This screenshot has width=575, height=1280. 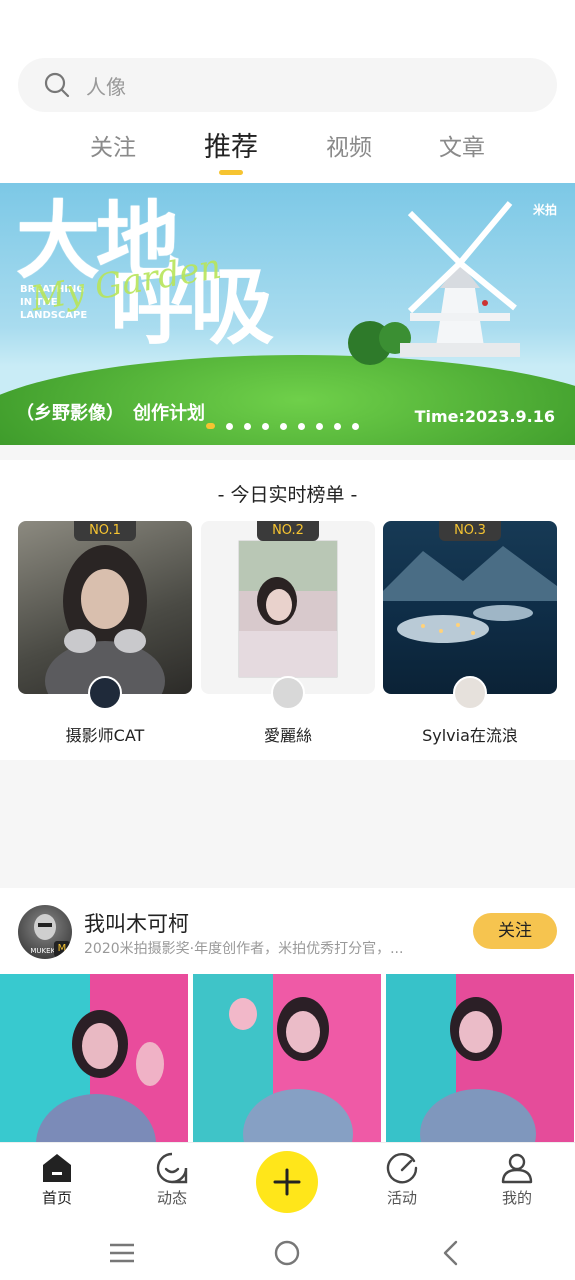 What do you see at coordinates (470, 734) in the screenshot?
I see `ranking-name-3: Sylvia在流浪` at bounding box center [470, 734].